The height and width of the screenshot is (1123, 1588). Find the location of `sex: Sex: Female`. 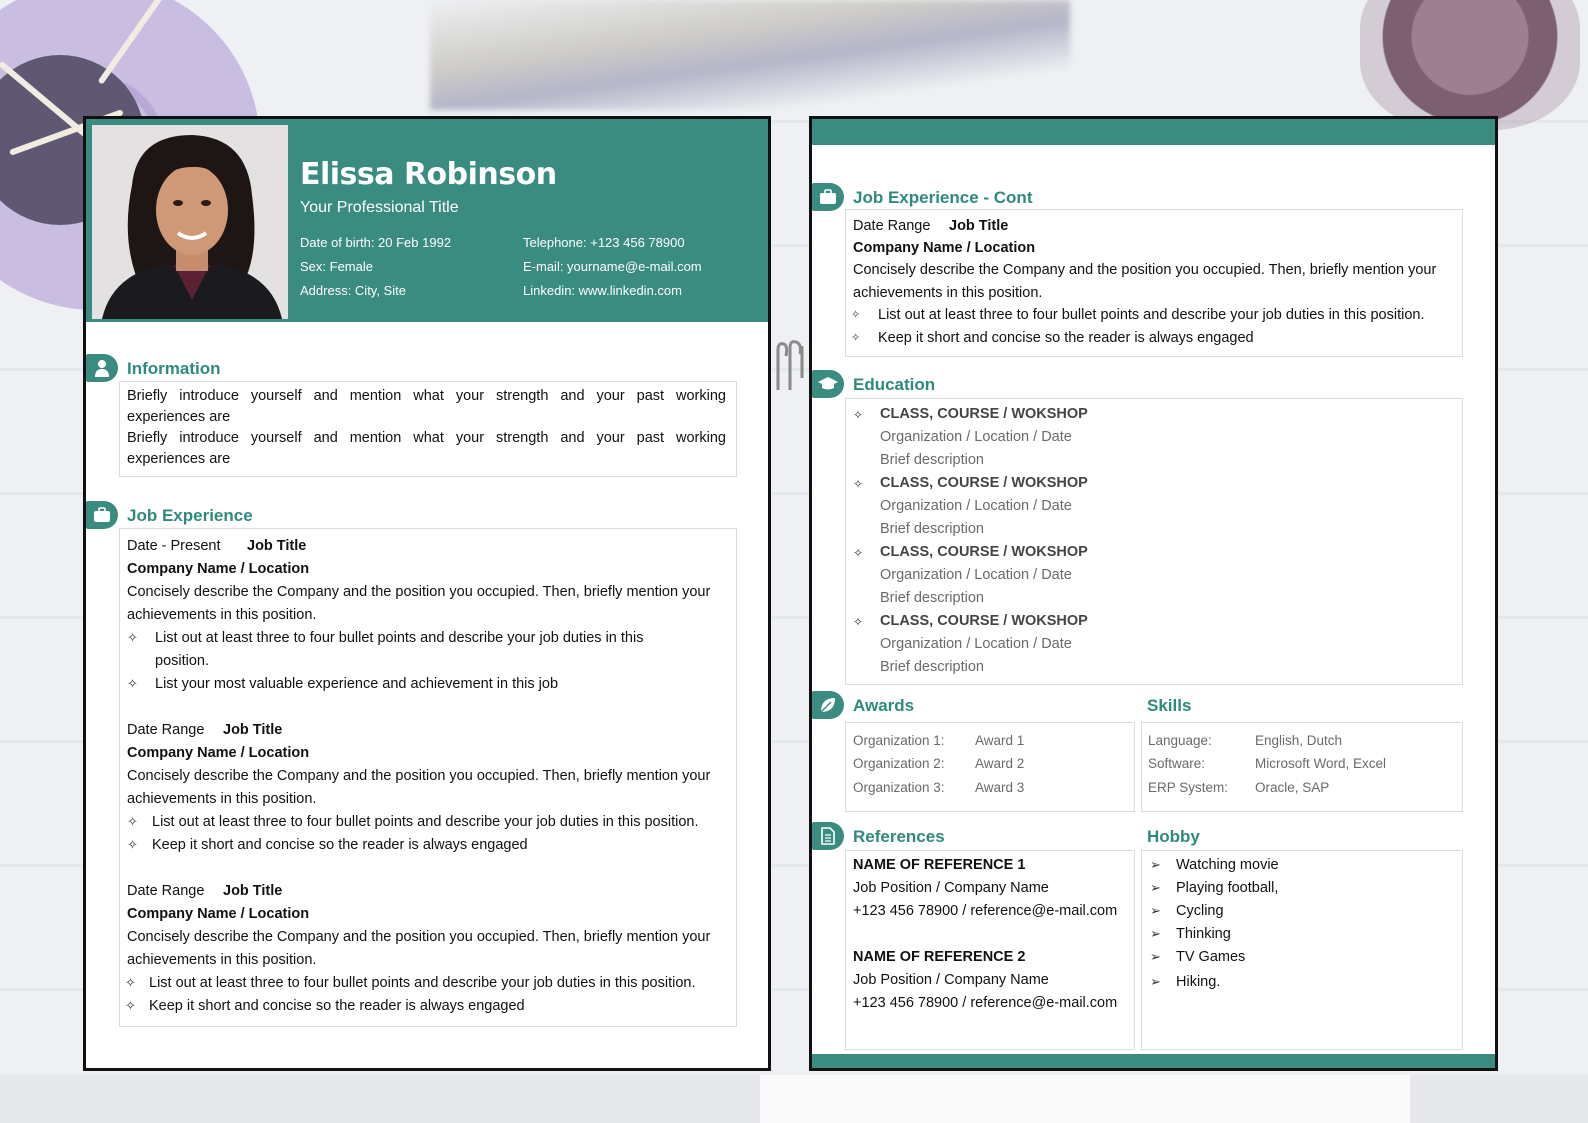

sex: Sex: Female is located at coordinates (336, 266).